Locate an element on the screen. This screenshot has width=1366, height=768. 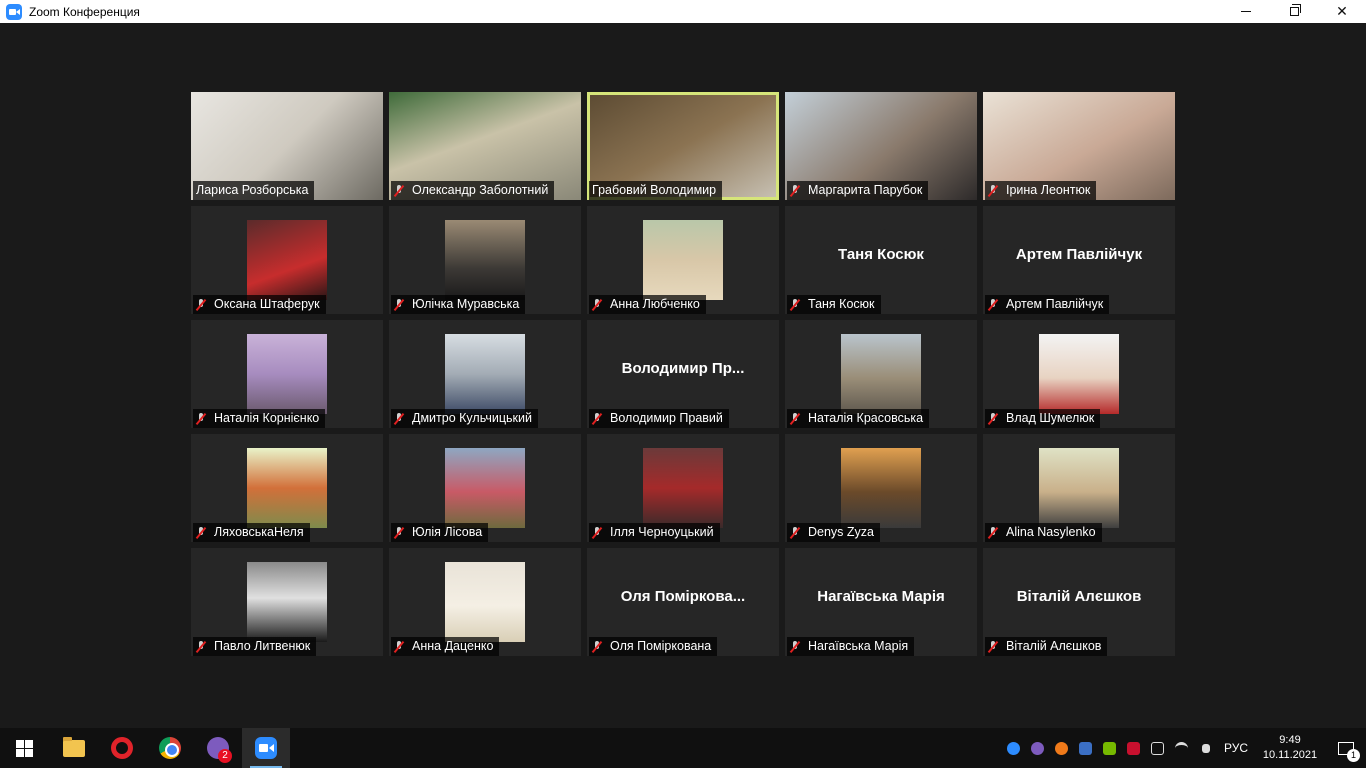
participant-tile: Denys Zyza is located at coordinates (881, 488).